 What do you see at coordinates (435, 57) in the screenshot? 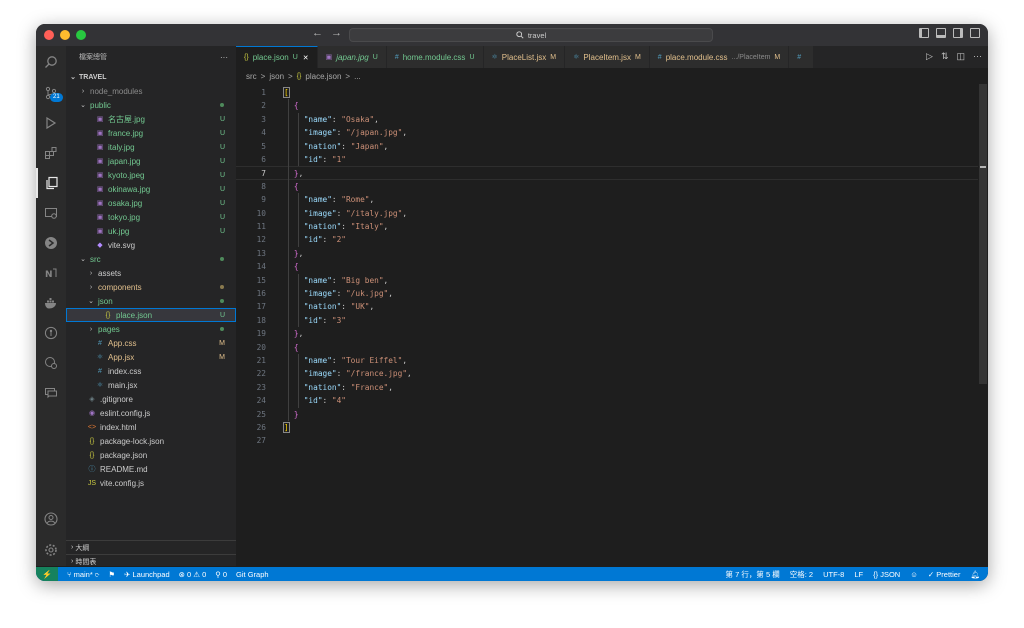
I see `tab-home-module-css: # home.module.css U` at bounding box center [435, 57].